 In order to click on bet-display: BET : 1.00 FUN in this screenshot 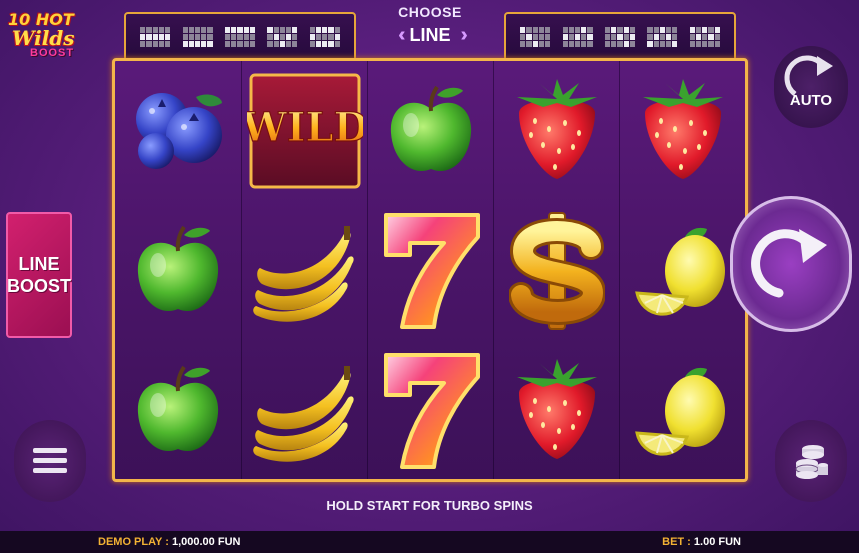, I will do `click(701, 542)`.